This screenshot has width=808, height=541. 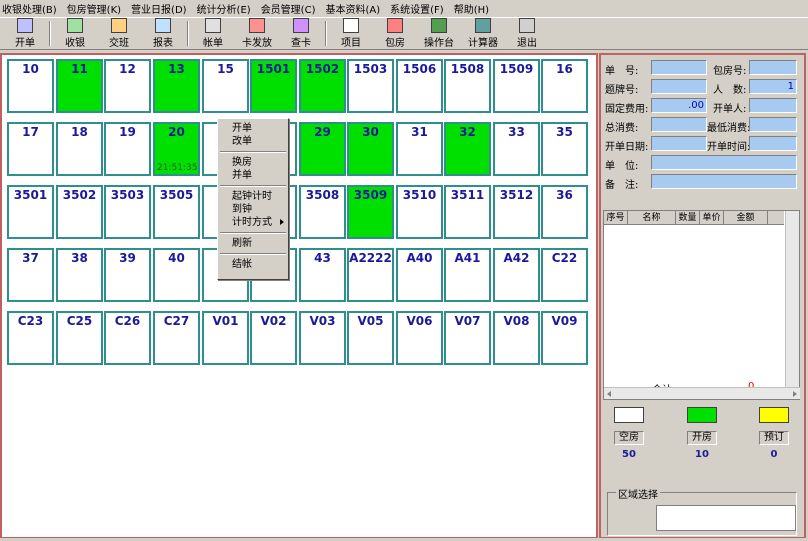 What do you see at coordinates (253, 222) in the screenshot?
I see `context-menu-item: 计时方式` at bounding box center [253, 222].